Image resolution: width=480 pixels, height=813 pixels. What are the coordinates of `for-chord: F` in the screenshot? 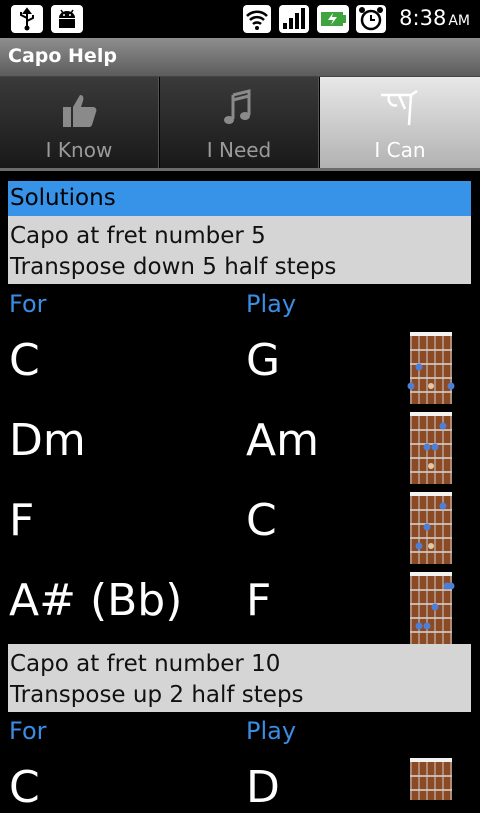 It's located at (22, 520).